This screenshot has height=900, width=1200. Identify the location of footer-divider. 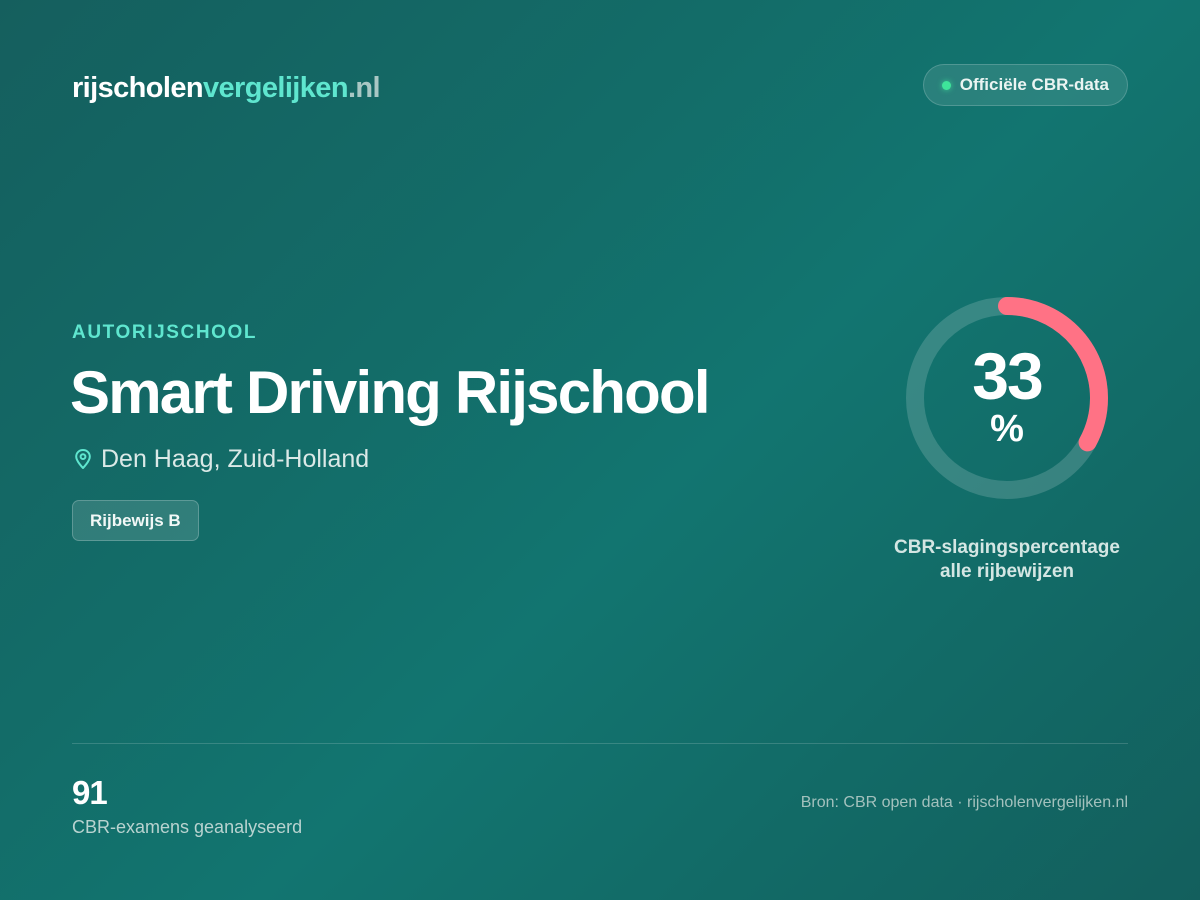
(600, 743).